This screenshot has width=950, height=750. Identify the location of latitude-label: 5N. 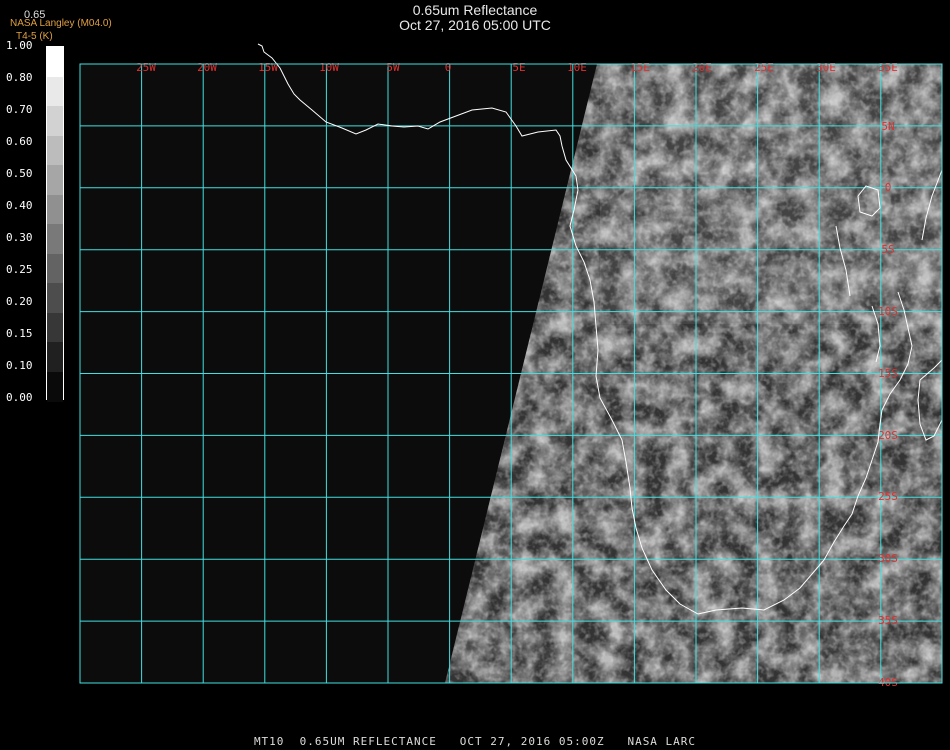
(887, 126).